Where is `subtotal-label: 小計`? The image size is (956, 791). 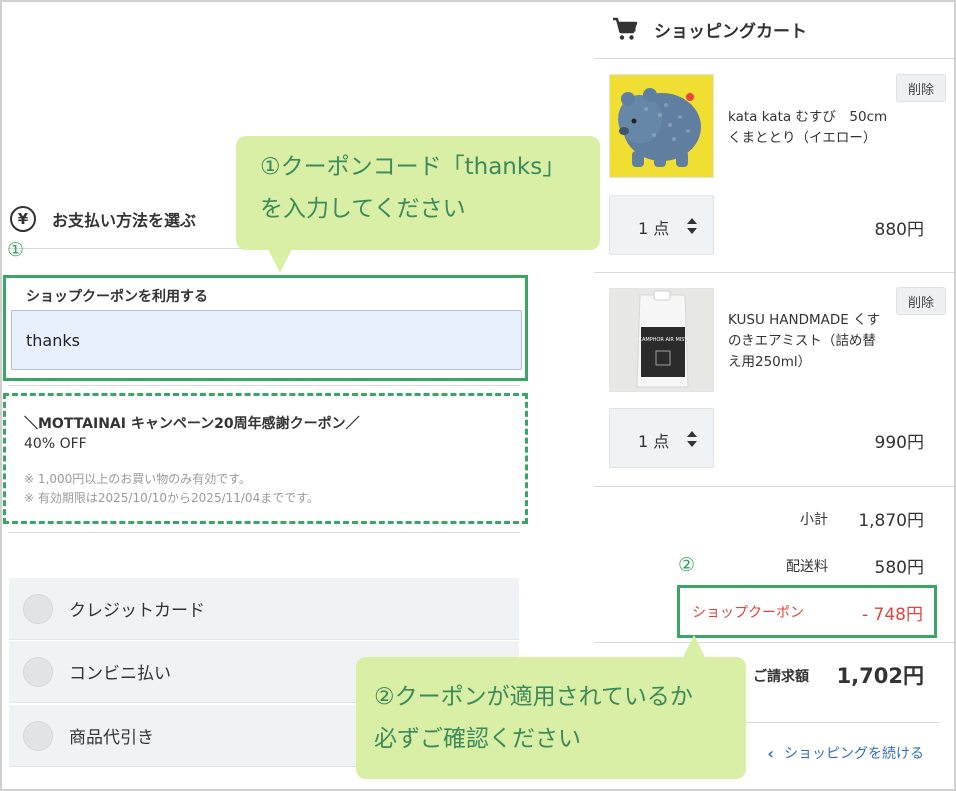 subtotal-label: 小計 is located at coordinates (814, 520).